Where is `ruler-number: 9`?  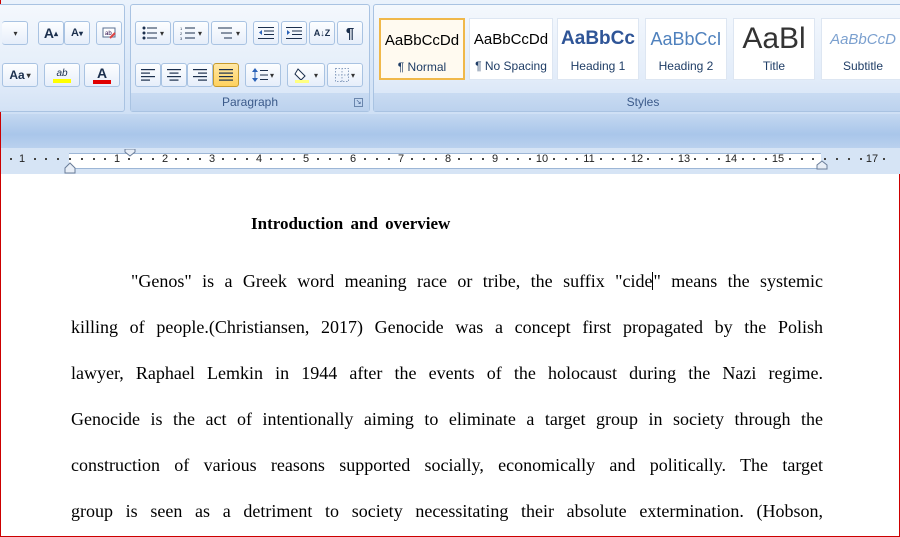 ruler-number: 9 is located at coordinates (495, 159).